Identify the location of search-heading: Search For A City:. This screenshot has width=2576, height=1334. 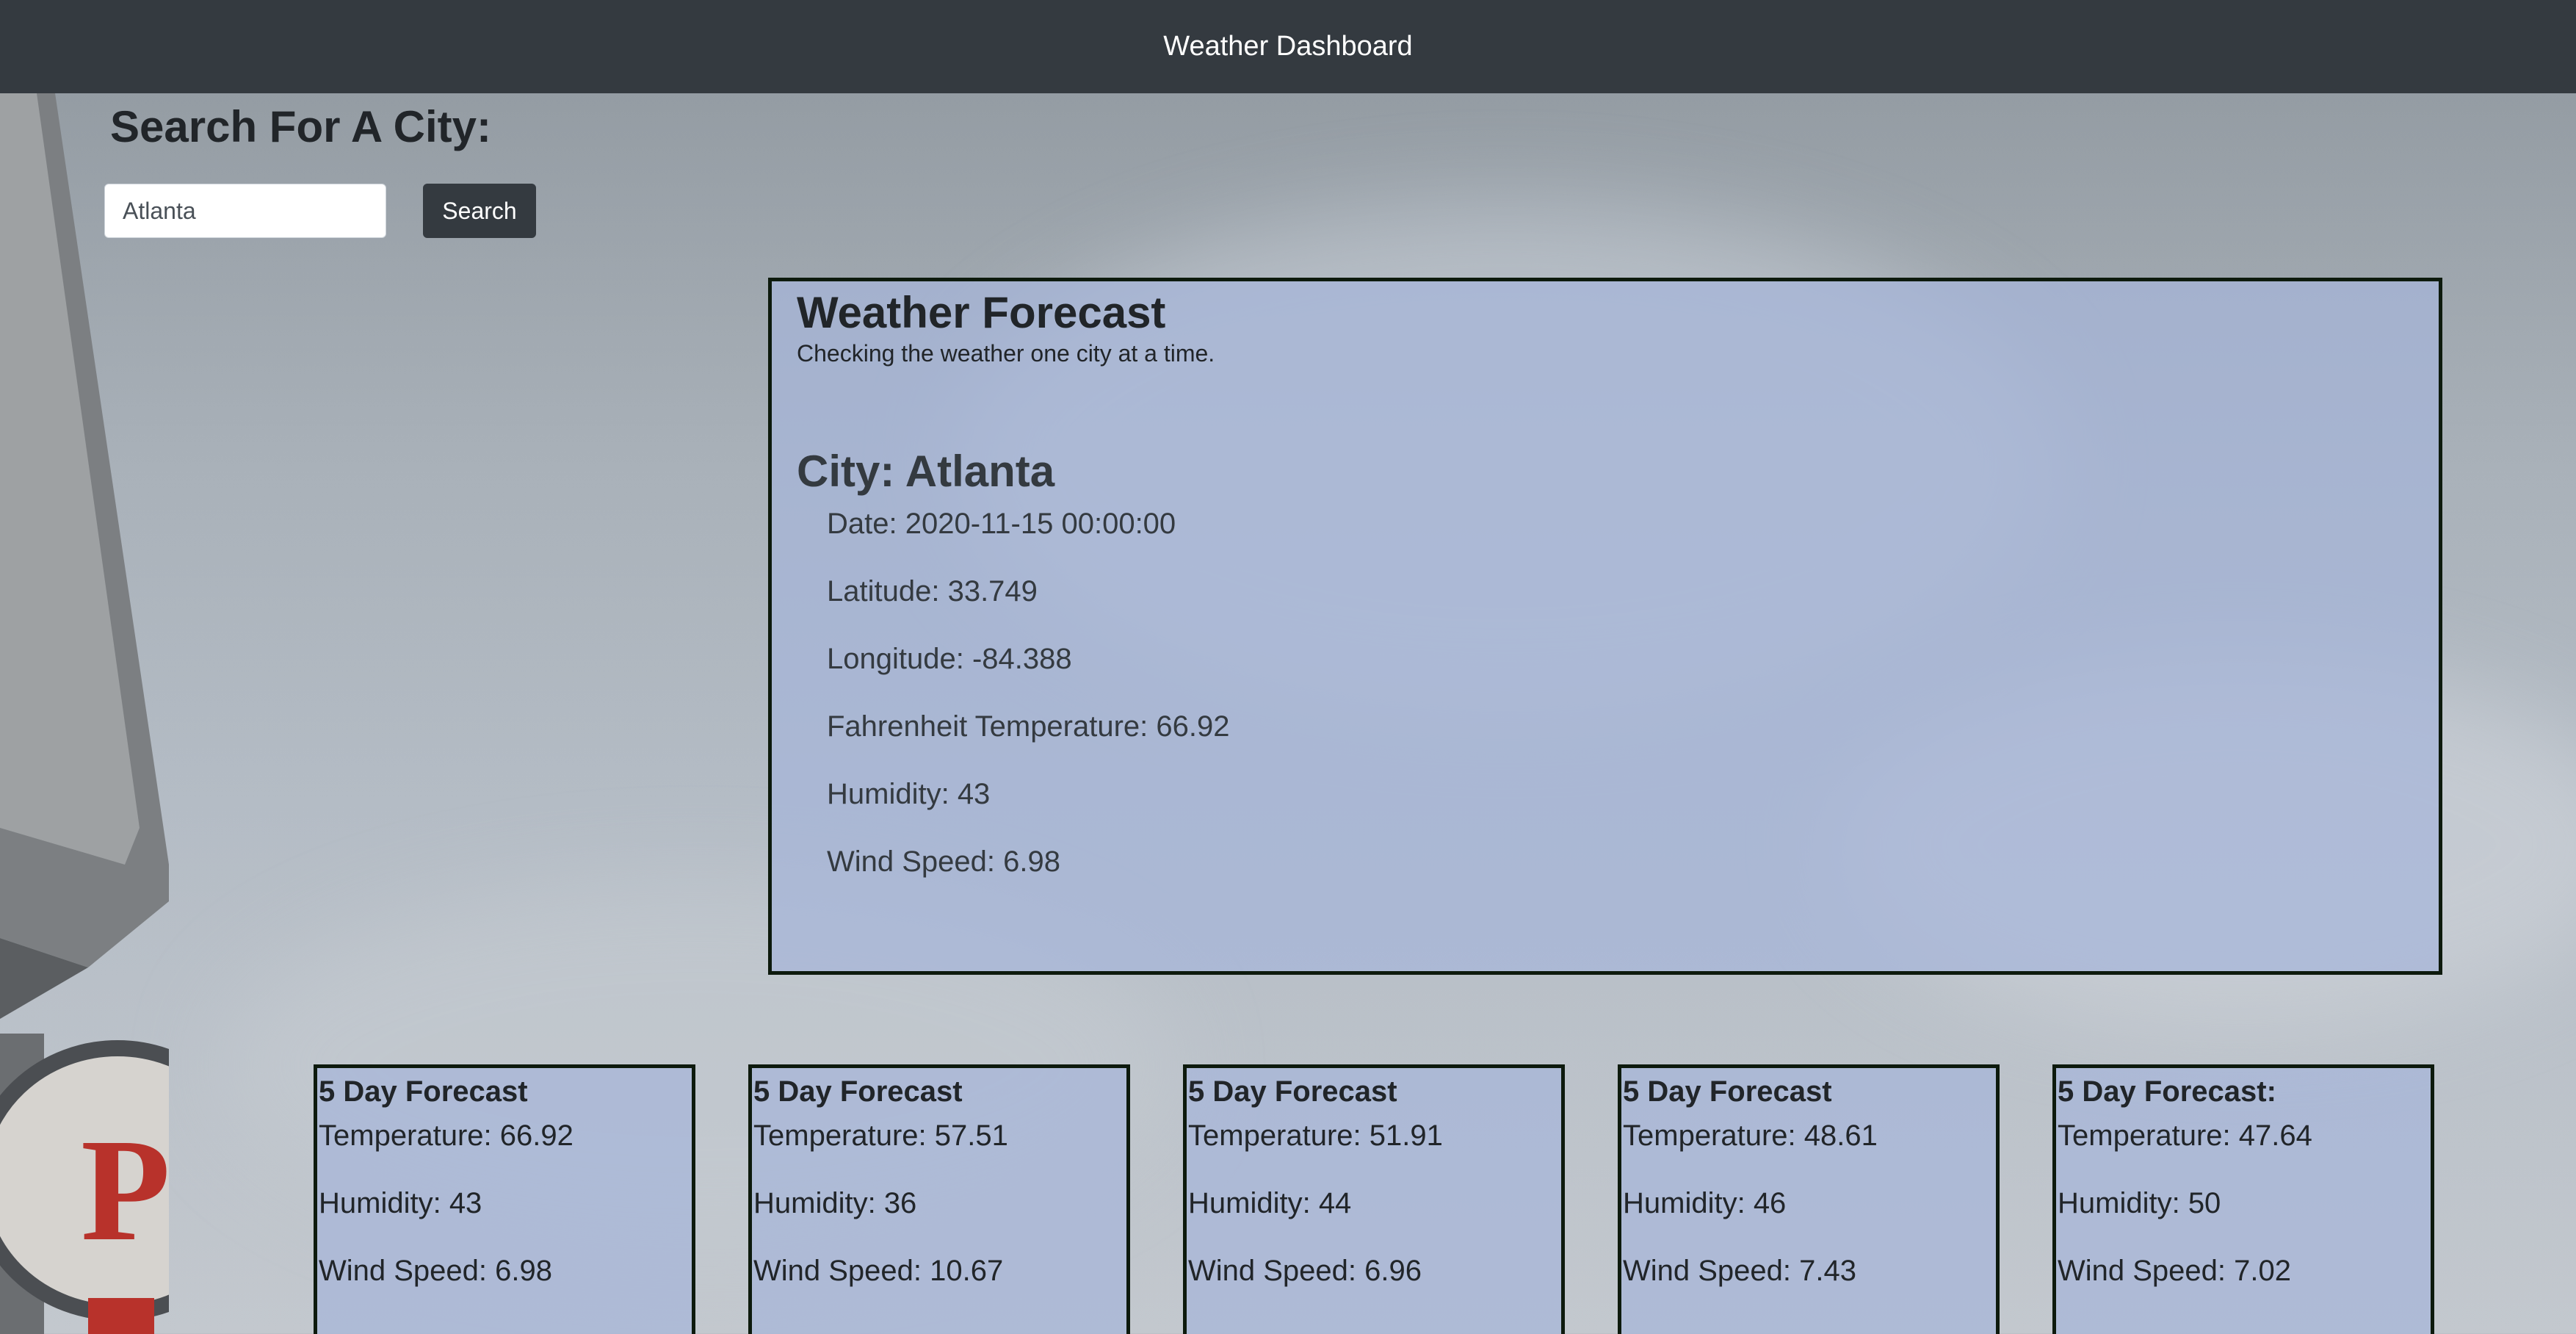
(300, 127).